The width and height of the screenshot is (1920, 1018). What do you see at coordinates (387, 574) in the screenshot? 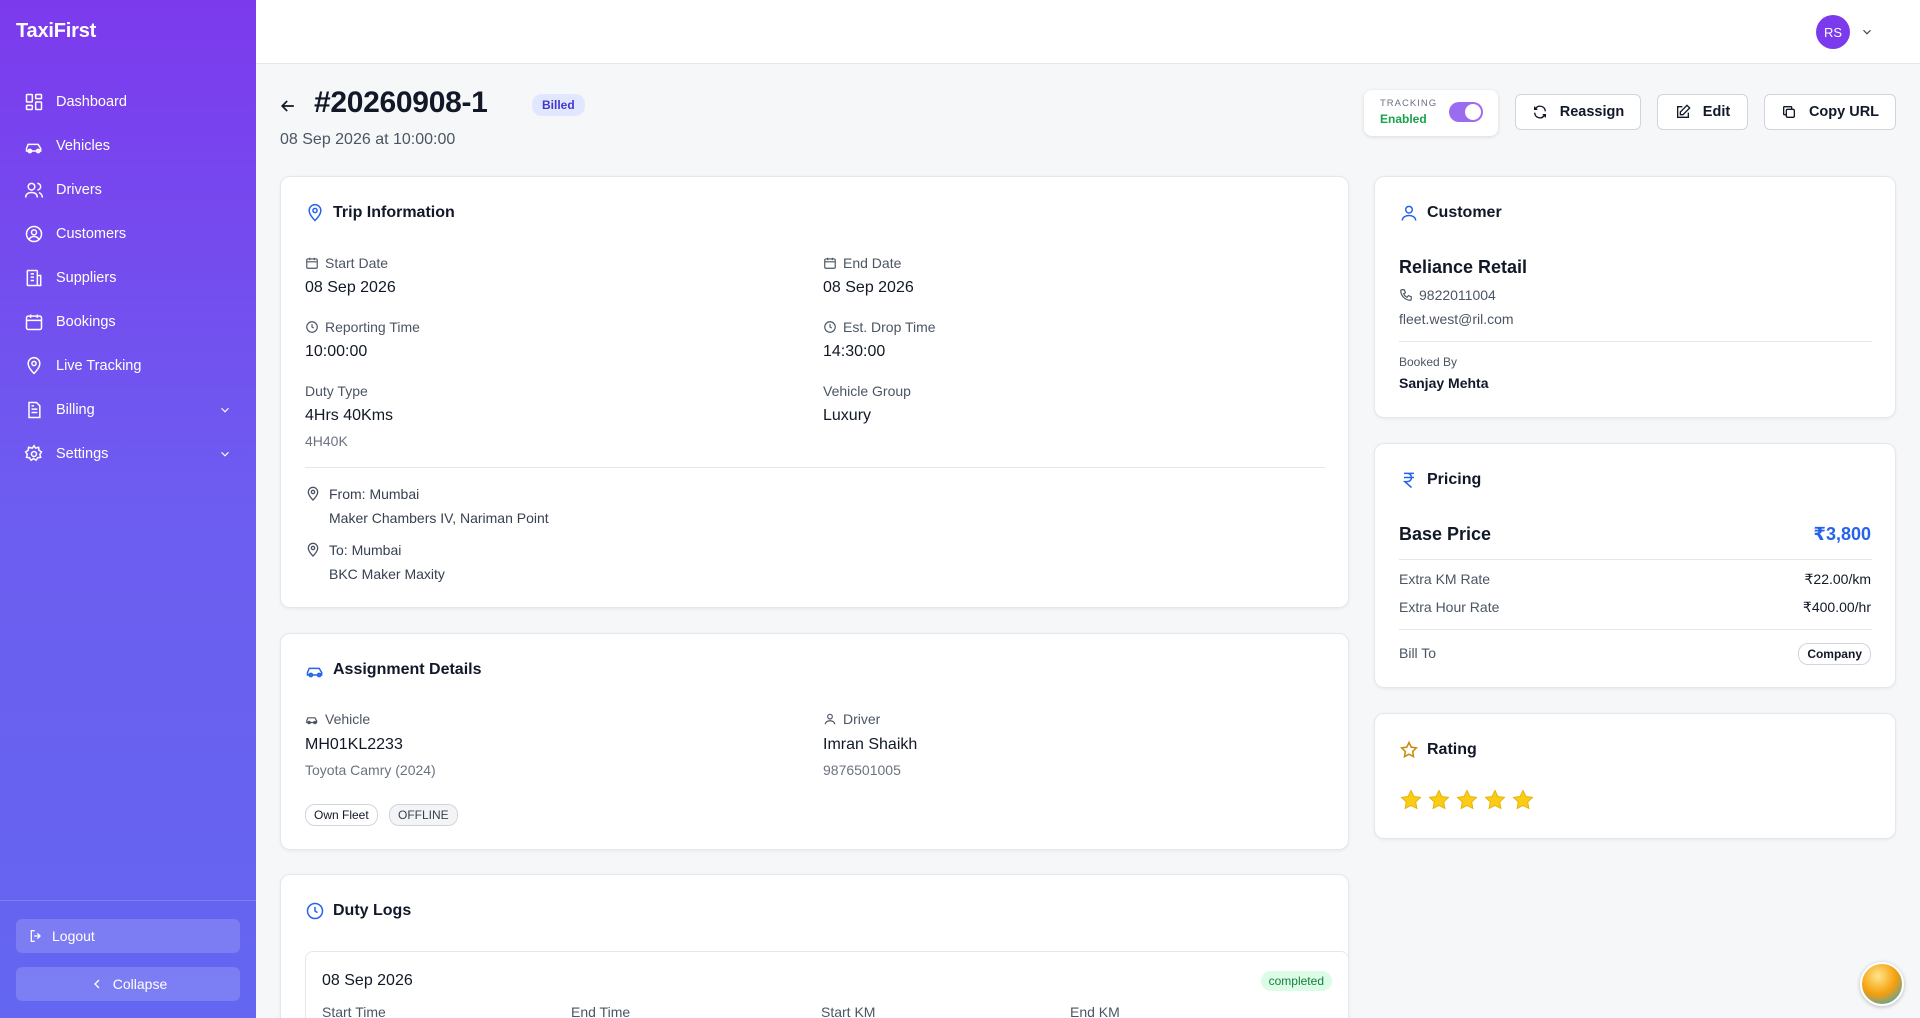
I see `to-location-address: BKC Maker Maxity` at bounding box center [387, 574].